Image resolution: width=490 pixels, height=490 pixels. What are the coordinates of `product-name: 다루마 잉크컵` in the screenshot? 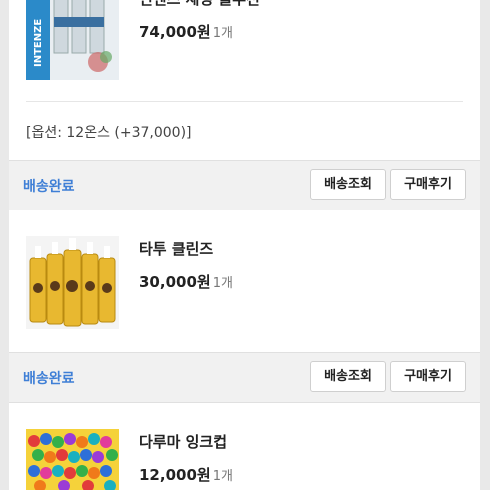 It's located at (183, 441).